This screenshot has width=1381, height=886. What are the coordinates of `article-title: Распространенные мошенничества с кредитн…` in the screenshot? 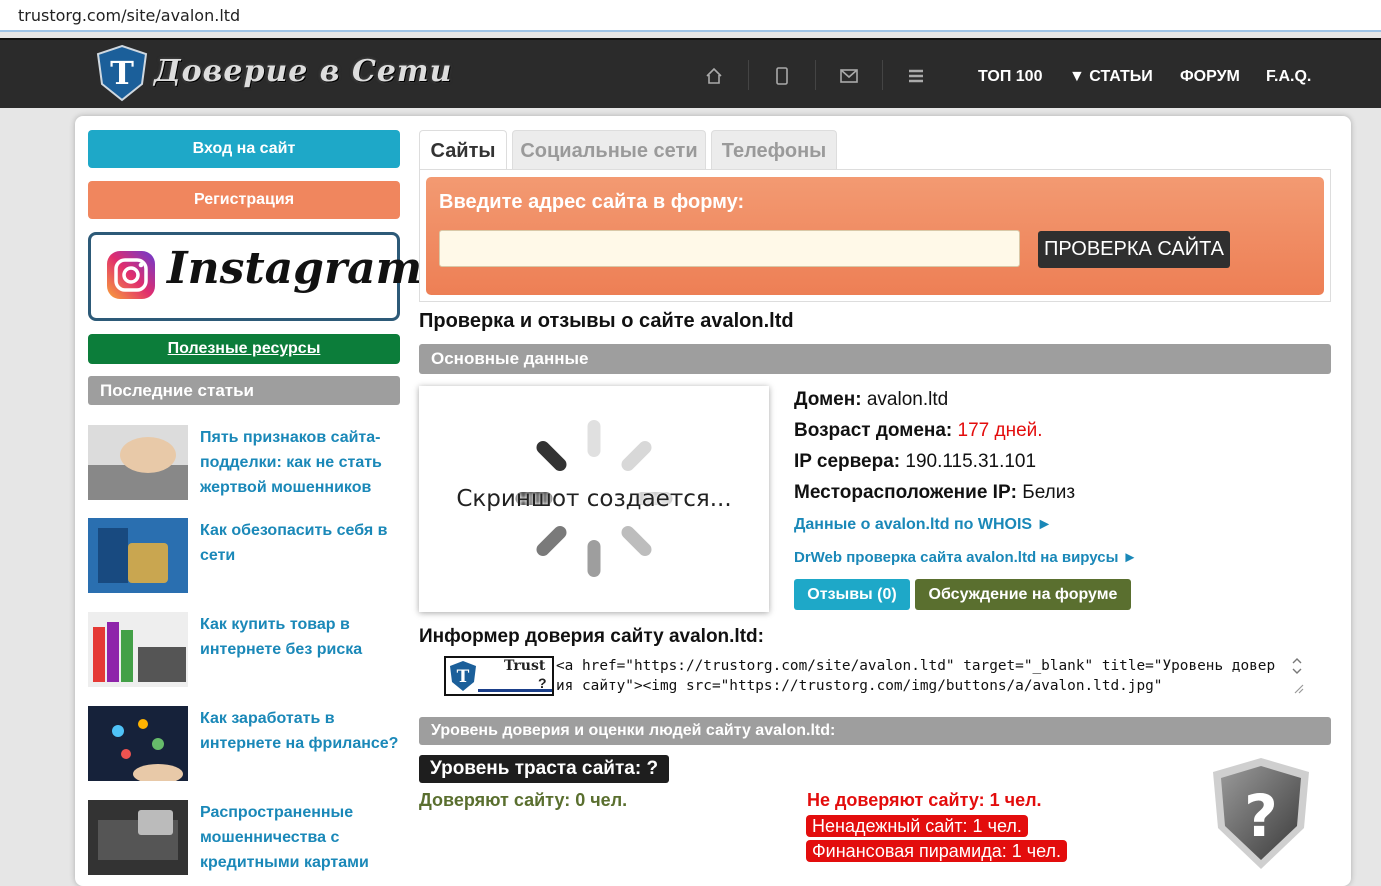 It's located at (300, 837).